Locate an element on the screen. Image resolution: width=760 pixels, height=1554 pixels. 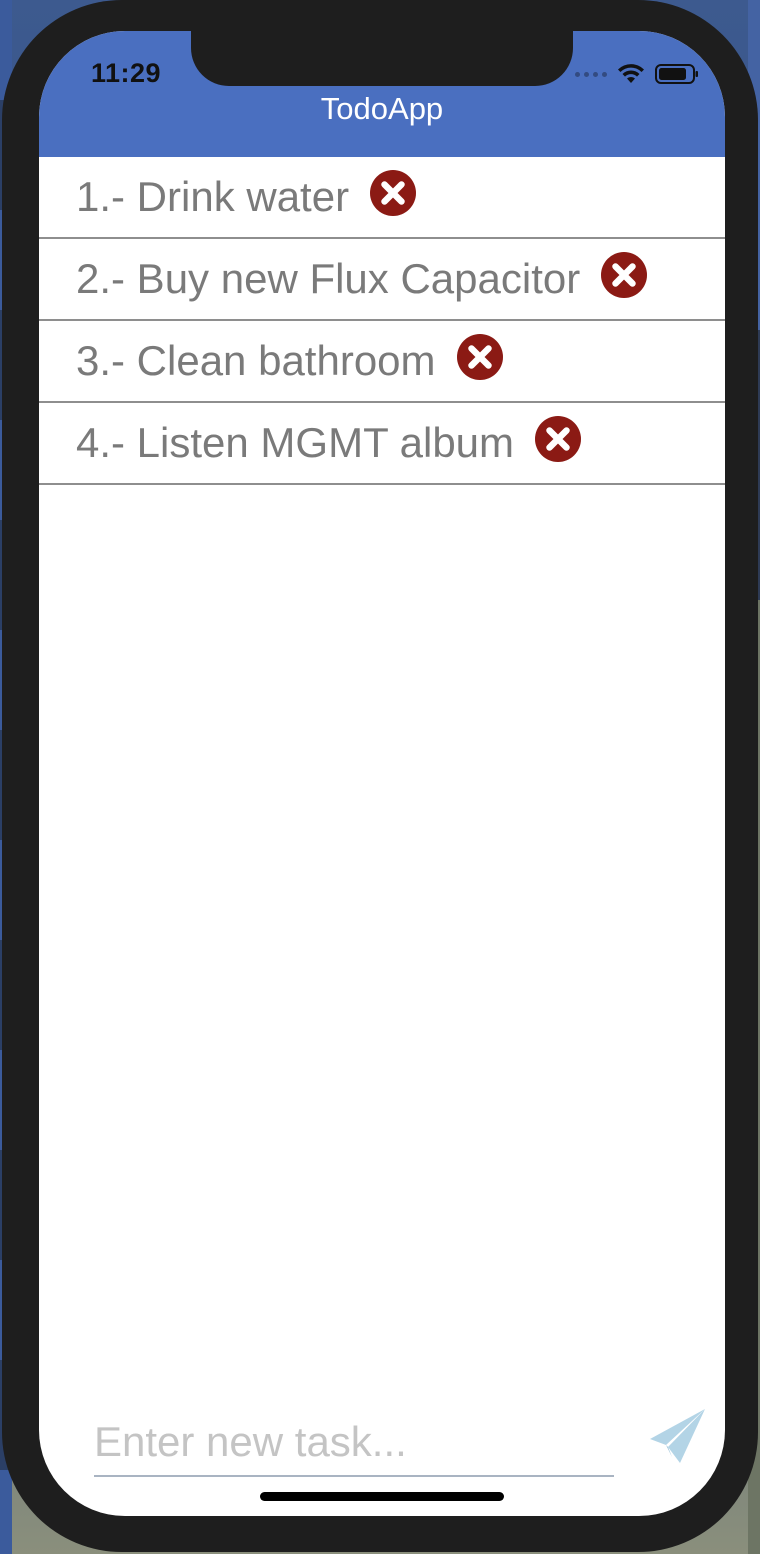
battery-icon is located at coordinates (676, 74).